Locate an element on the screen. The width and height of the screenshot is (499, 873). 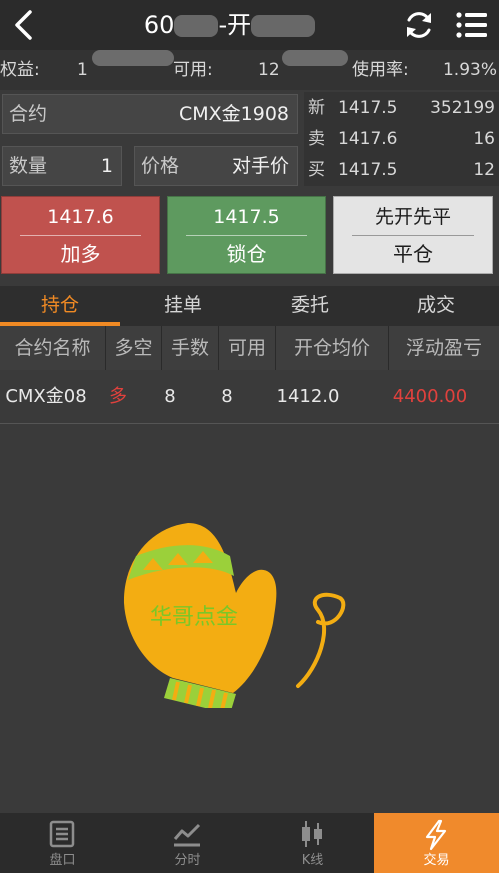
contract-label: 合约 is located at coordinates (28, 114).